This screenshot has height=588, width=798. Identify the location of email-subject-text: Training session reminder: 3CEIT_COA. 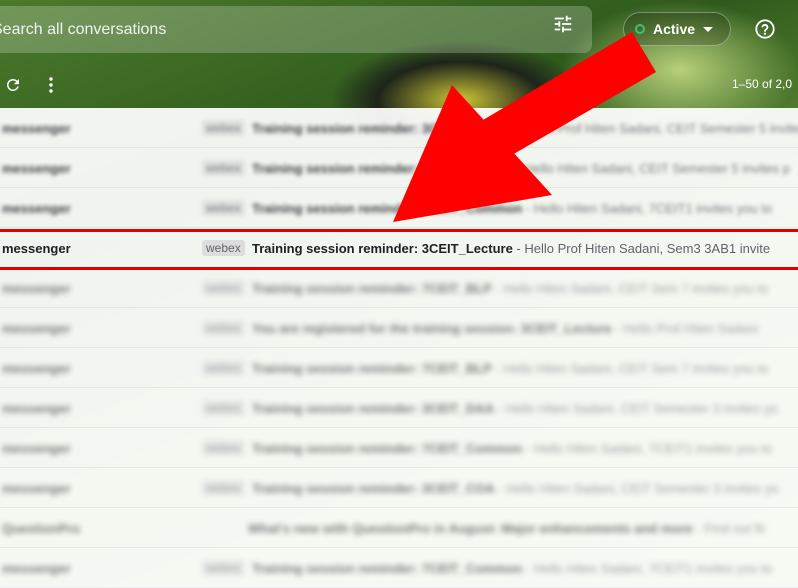
(373, 488).